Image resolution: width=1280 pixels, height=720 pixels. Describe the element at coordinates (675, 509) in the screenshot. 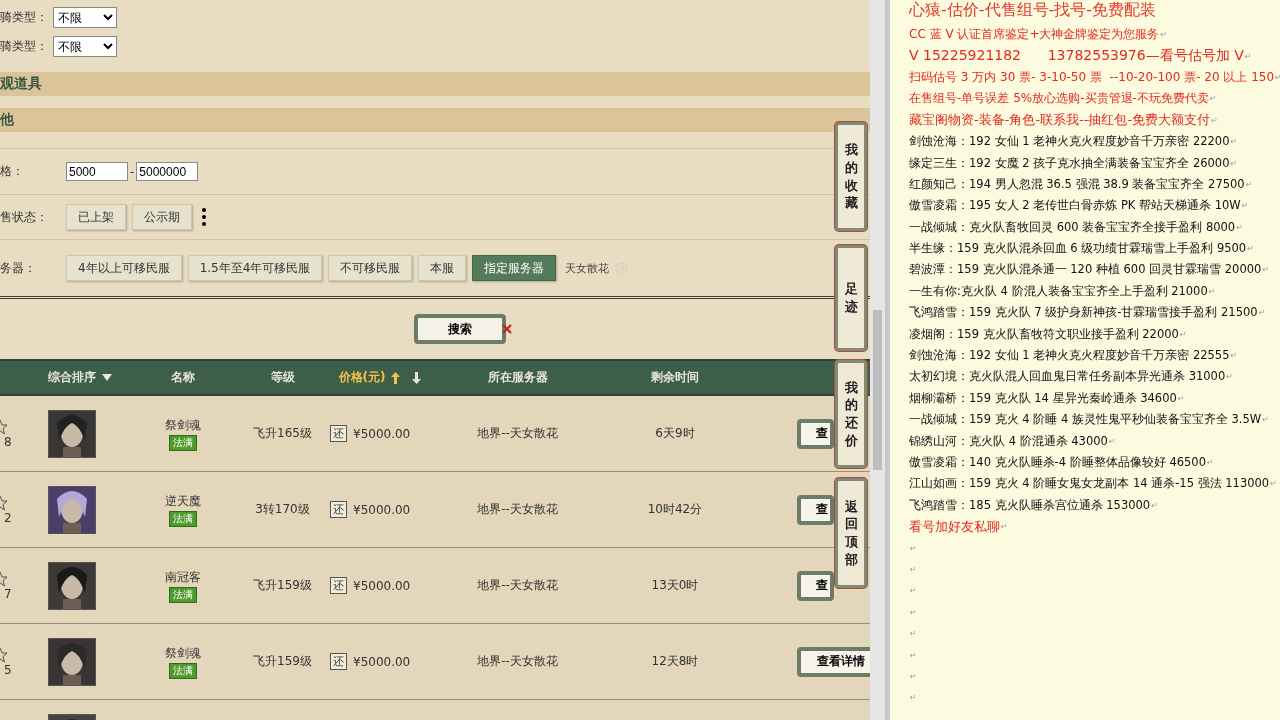

I see `time-cell-text: 10时42分` at that location.